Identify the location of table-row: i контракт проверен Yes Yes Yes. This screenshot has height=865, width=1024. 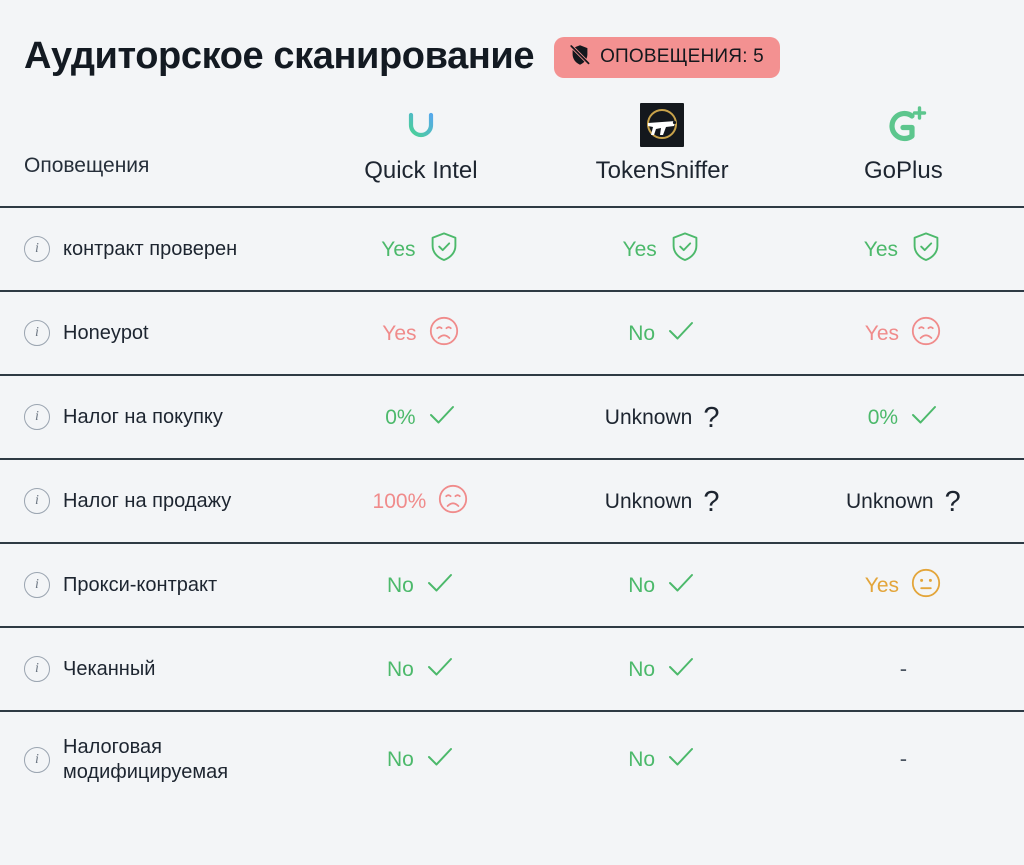
(512, 249).